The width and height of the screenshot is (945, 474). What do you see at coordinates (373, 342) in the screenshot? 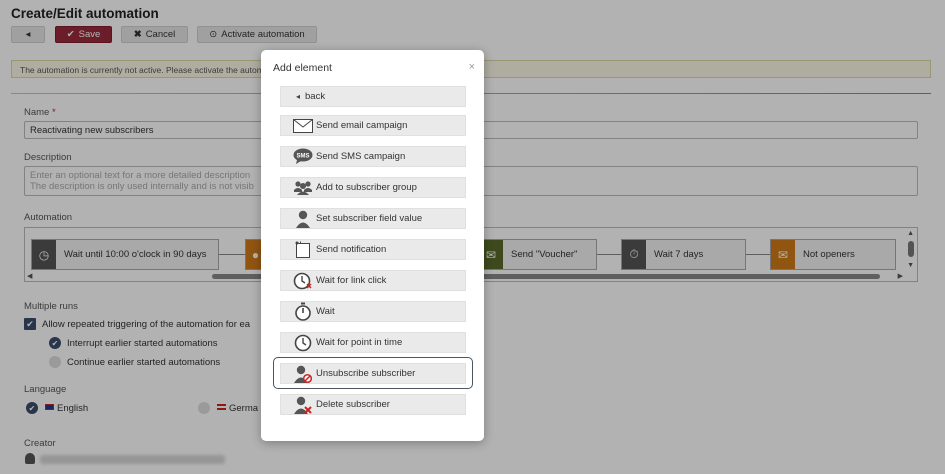
I see `option-wait-for-point-in-time: Wait for point in time` at bounding box center [373, 342].